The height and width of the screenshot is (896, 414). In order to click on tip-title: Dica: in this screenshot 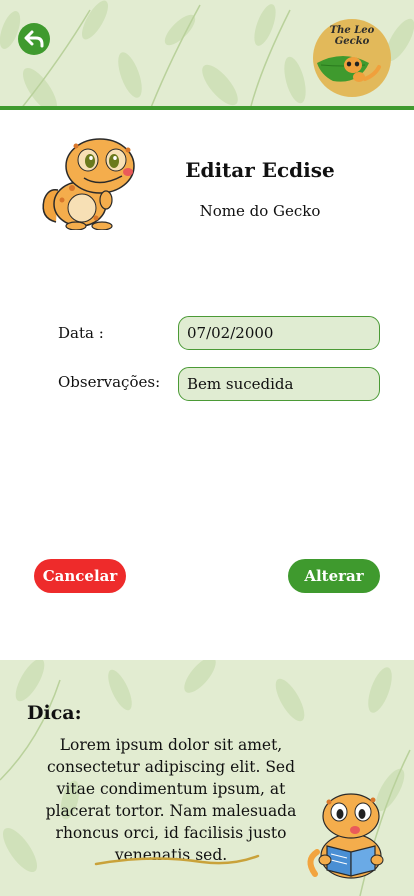, I will do `click(54, 713)`.